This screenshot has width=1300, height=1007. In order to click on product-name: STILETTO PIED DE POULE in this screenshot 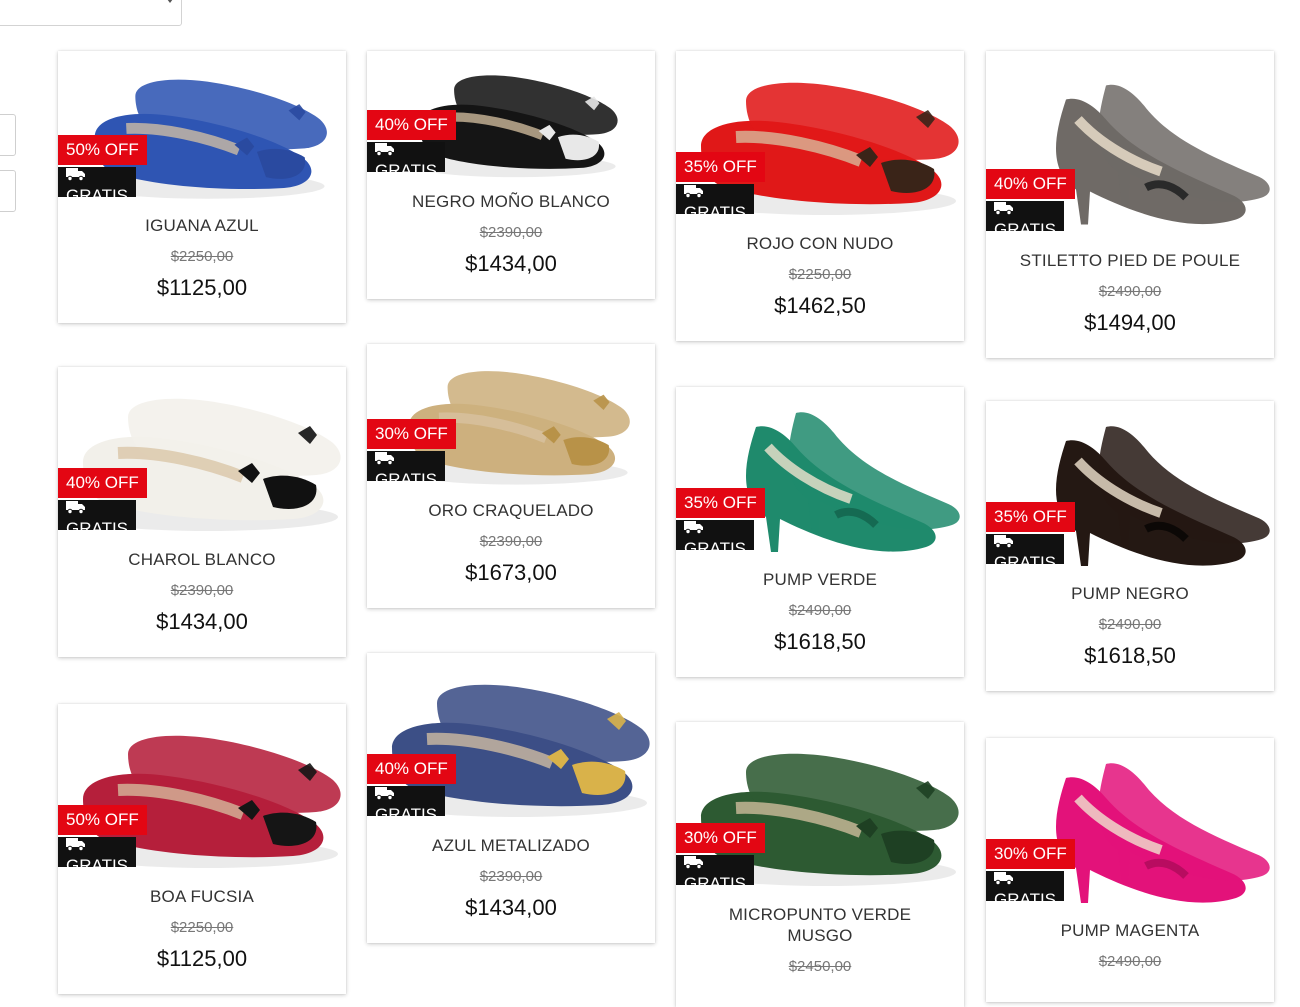, I will do `click(1130, 260)`.